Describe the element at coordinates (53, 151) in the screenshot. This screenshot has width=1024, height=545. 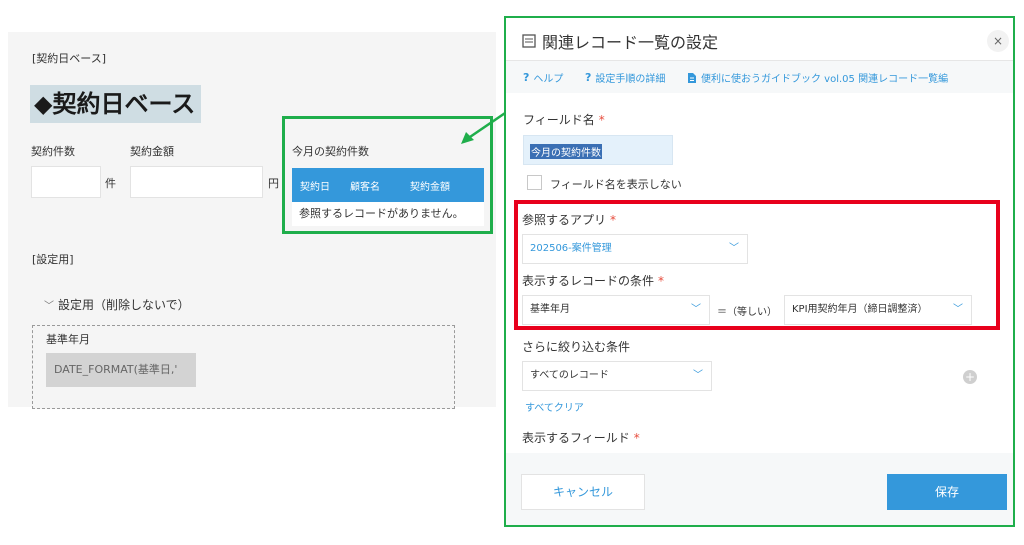
I see `contract-count-label: 契約件数` at that location.